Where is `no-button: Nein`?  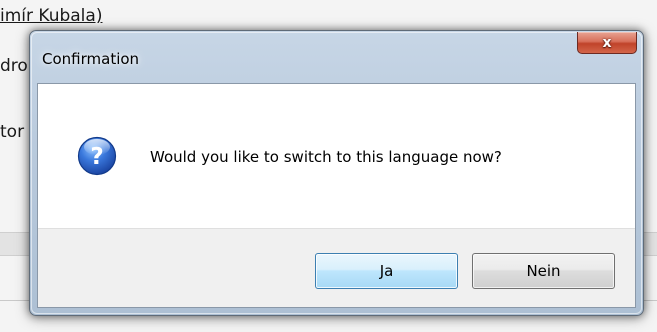
no-button: Nein is located at coordinates (543, 271).